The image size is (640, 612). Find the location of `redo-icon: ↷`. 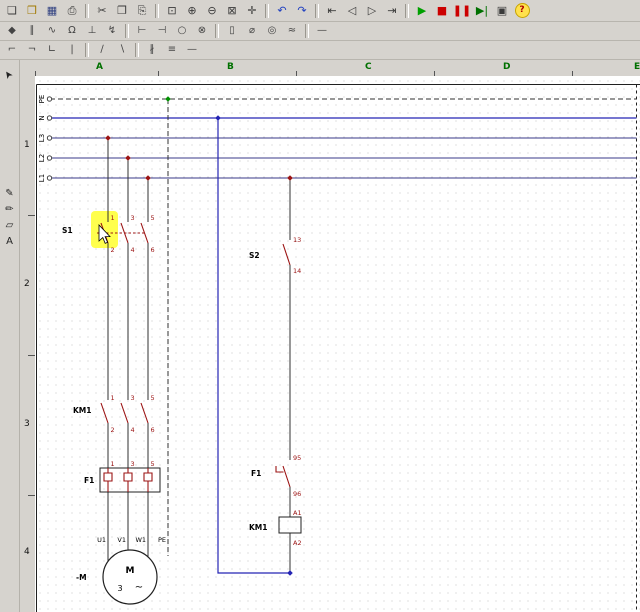

redo-icon: ↷ is located at coordinates (302, 10).